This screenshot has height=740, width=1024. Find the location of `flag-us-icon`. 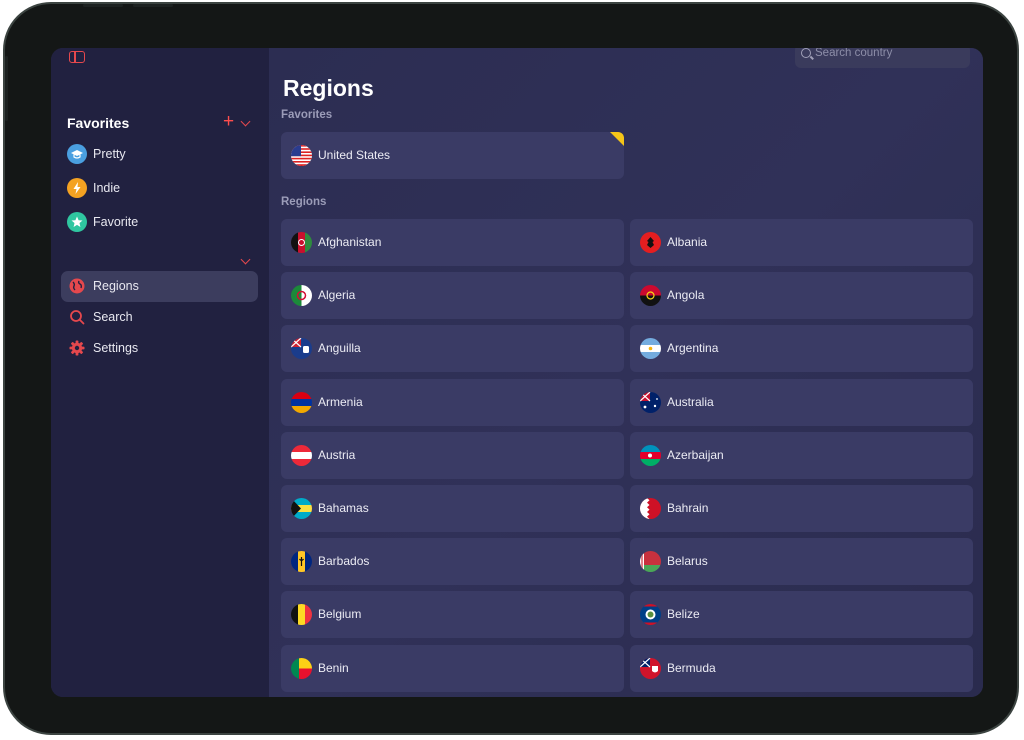

flag-us-icon is located at coordinates (301, 155).